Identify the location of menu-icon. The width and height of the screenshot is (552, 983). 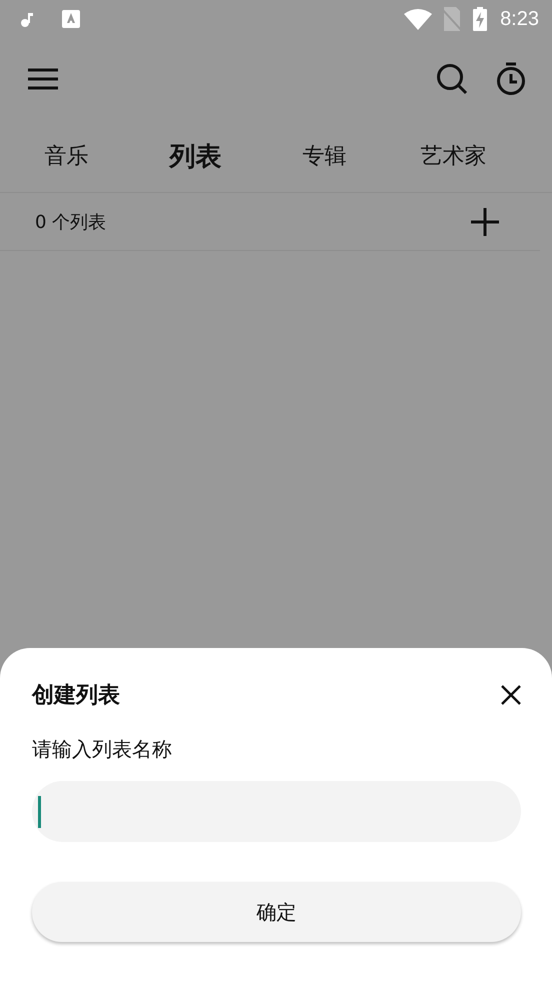
(43, 79).